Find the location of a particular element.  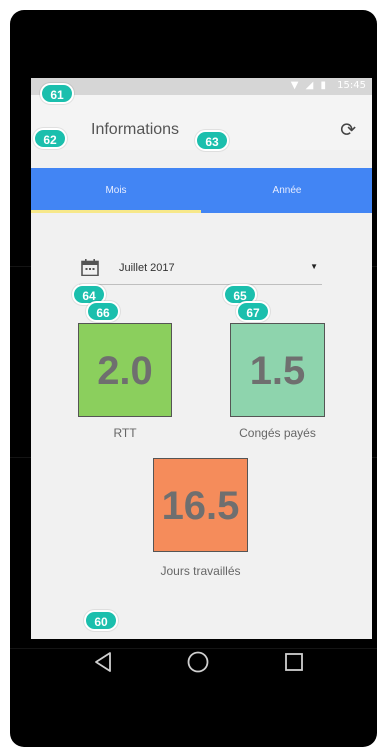

badge-63: 63 is located at coordinates (212, 140).